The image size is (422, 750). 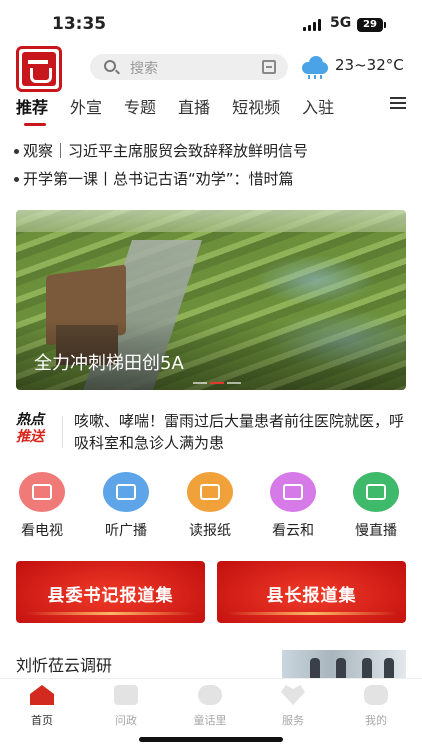 What do you see at coordinates (126, 492) in the screenshot?
I see `radio-icon` at bounding box center [126, 492].